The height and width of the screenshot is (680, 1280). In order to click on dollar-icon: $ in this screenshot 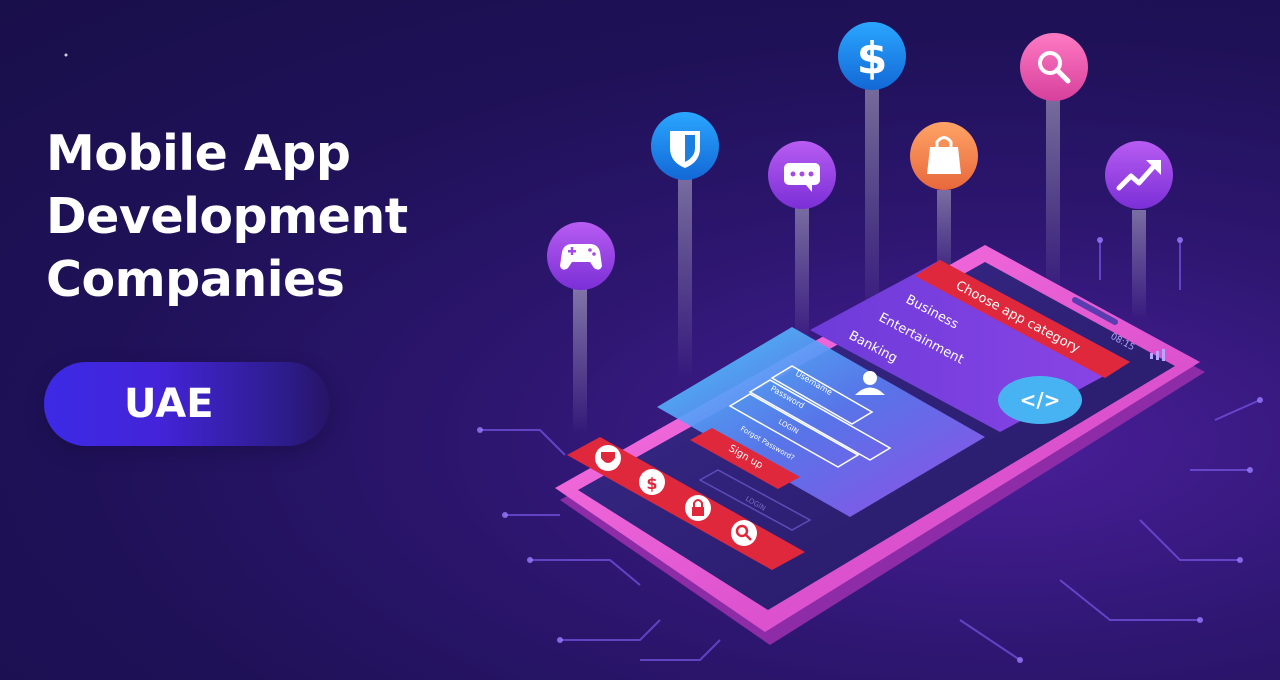, I will do `click(872, 56)`.